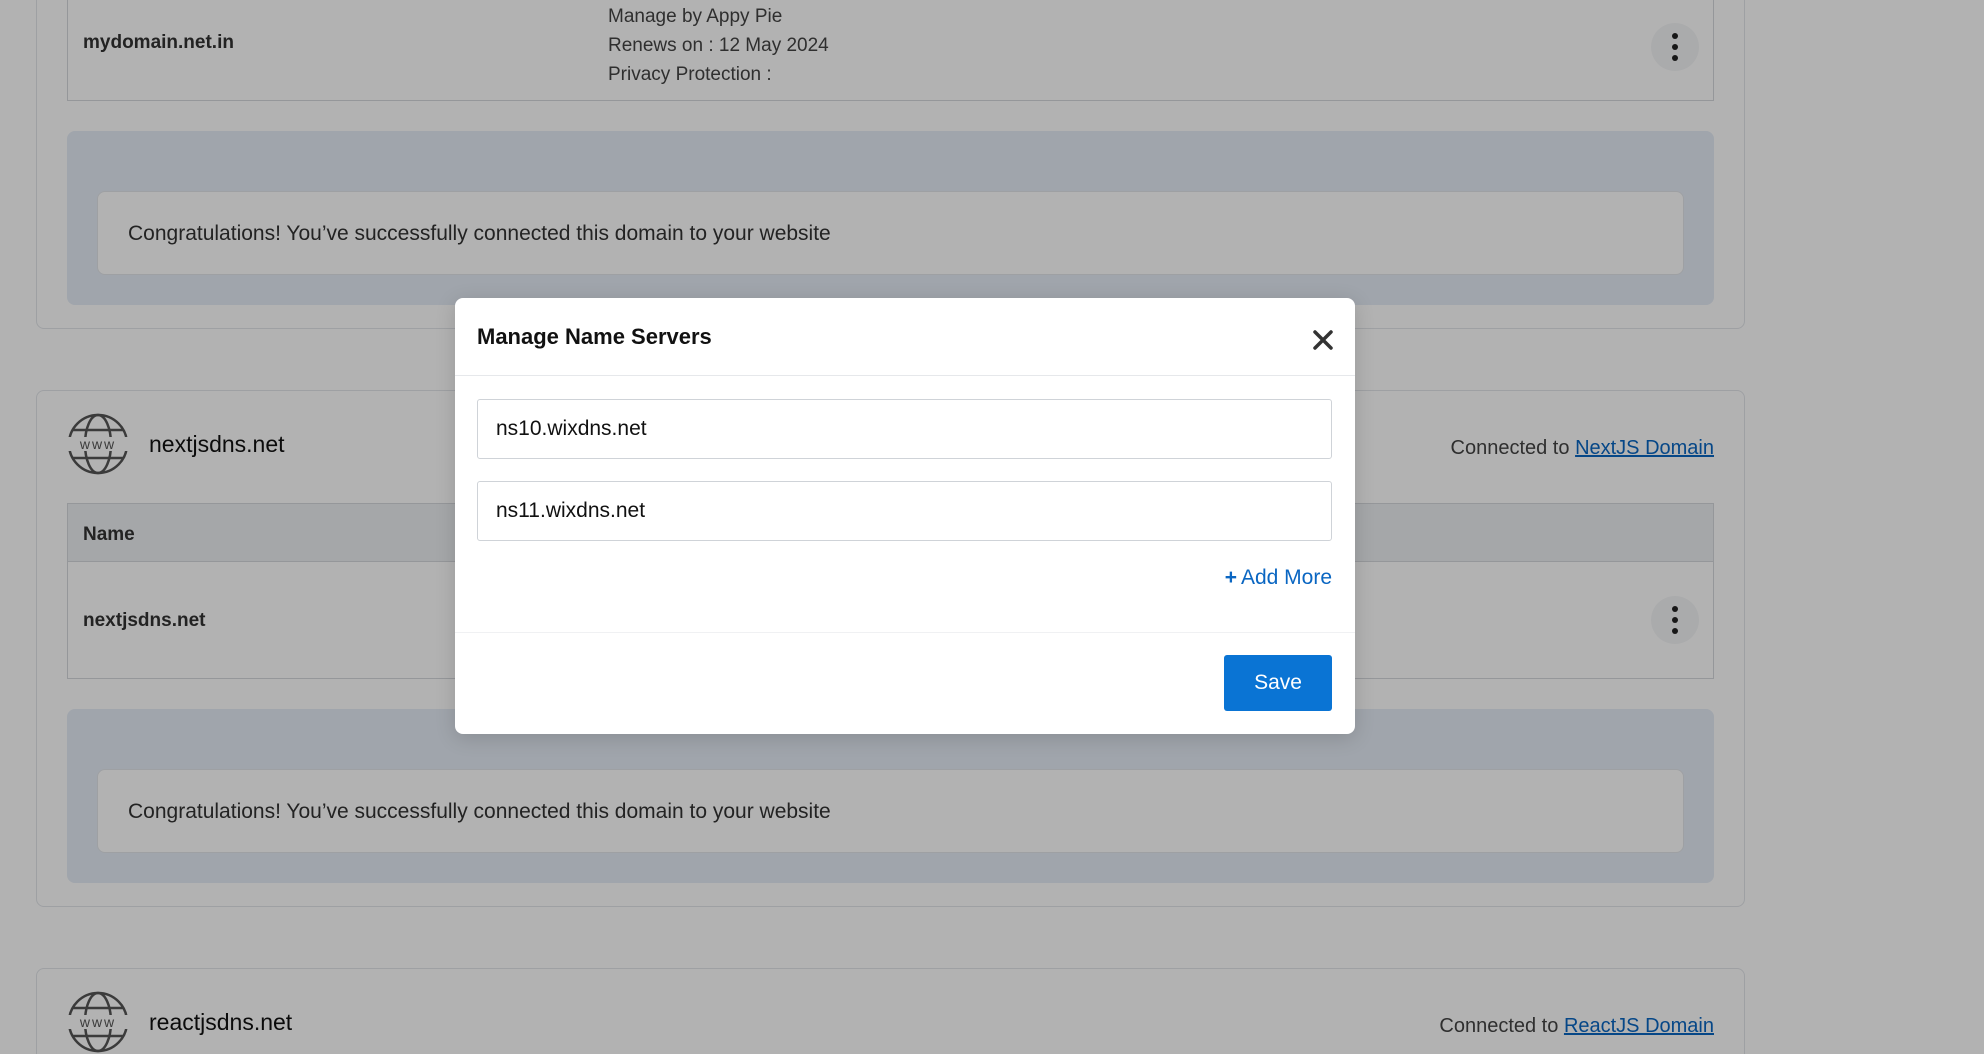  I want to click on add-more-button: + Add More, so click(1278, 578).